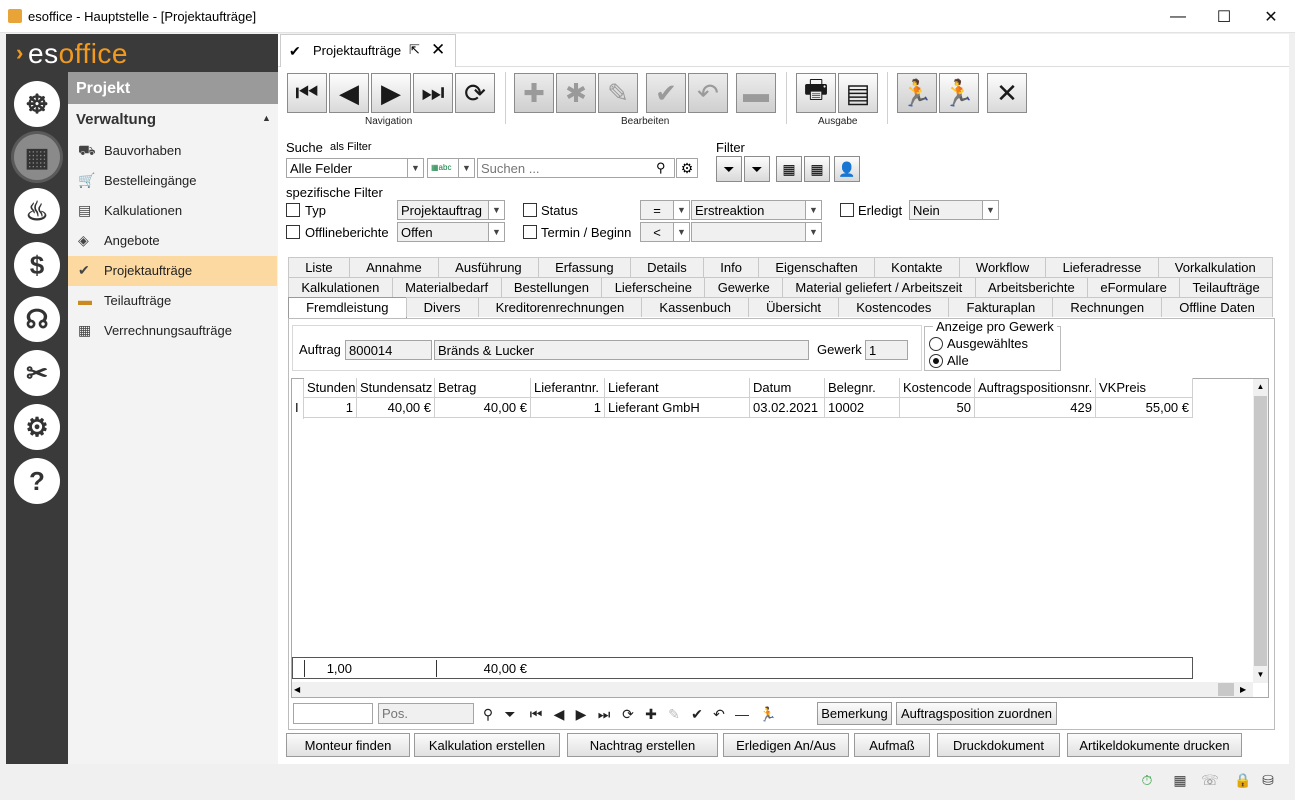 This screenshot has width=1295, height=800. I want to click on column-header: Lieferantnr., so click(568, 388).